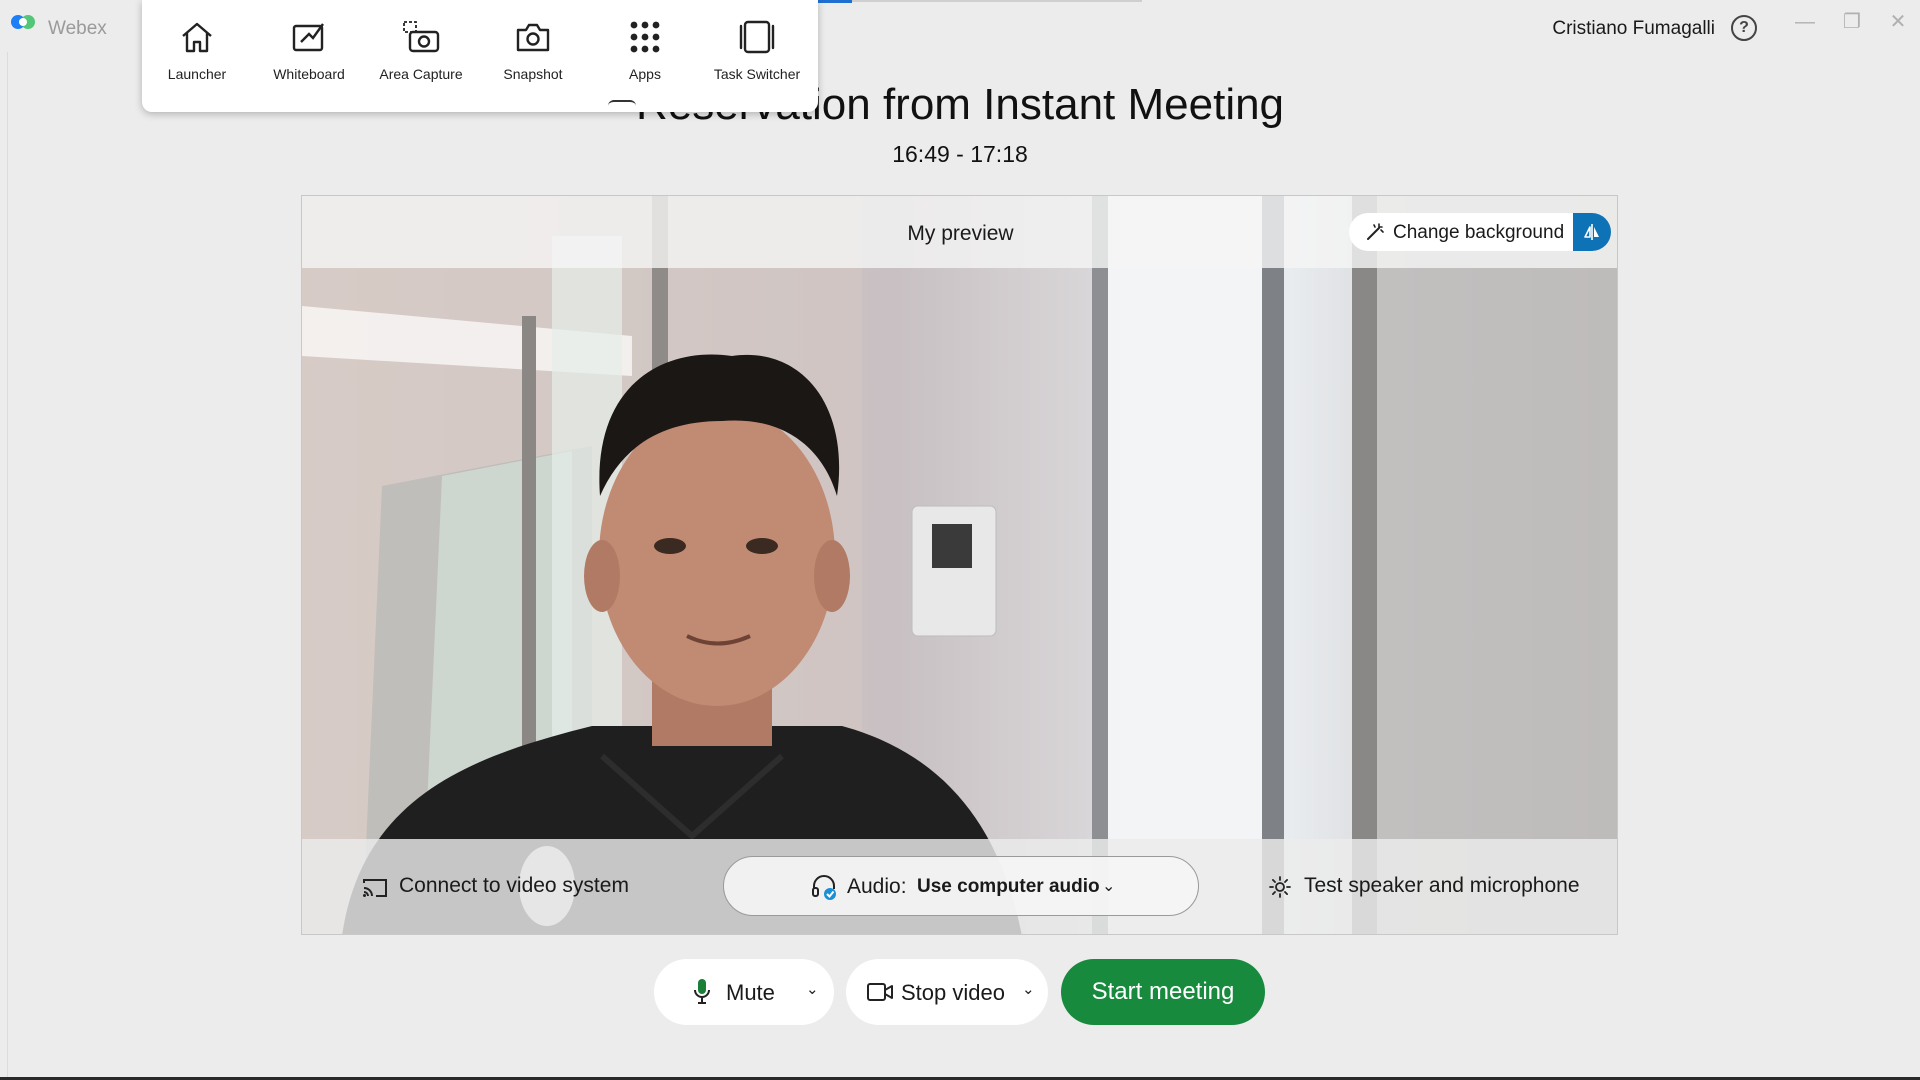 This screenshot has width=1920, height=1080. I want to click on meeting-time: 16:49 - 17:18, so click(960, 154).